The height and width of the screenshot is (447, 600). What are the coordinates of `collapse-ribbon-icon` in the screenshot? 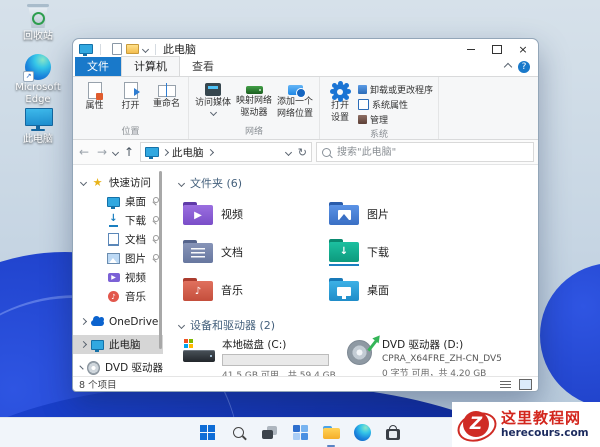 It's located at (508, 67).